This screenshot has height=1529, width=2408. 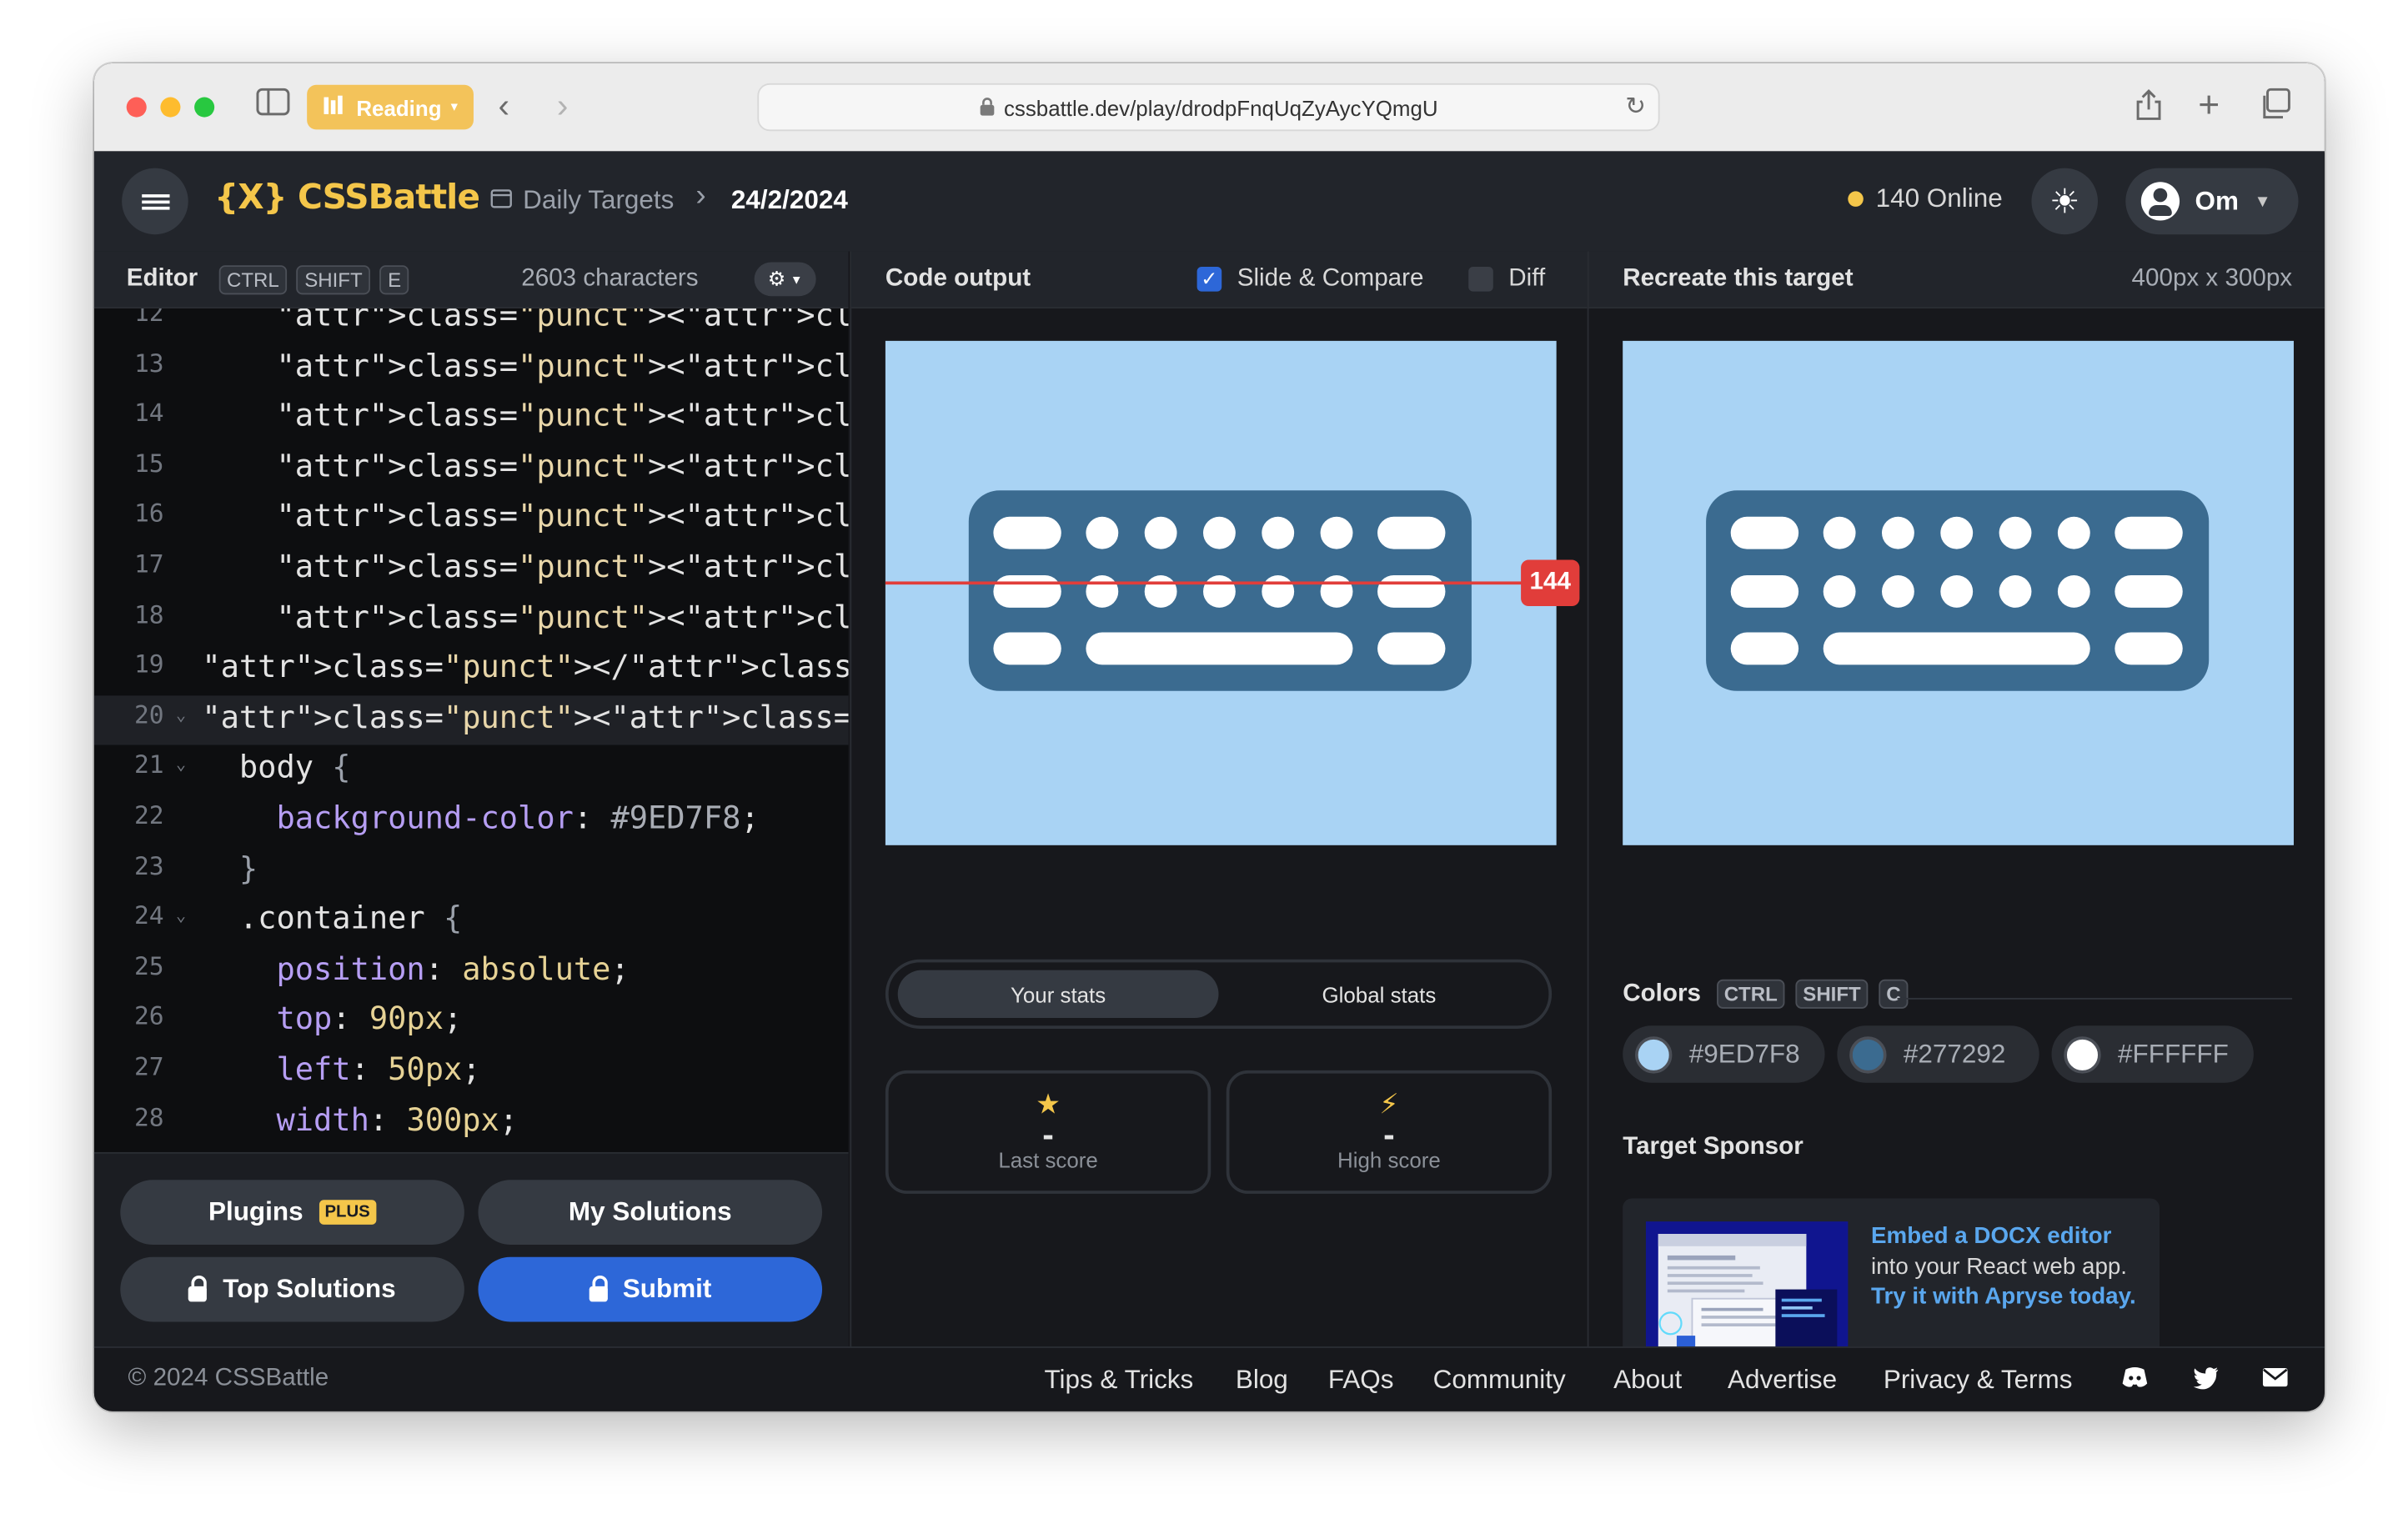 I want to click on code-line: 26 top: 90px;, so click(x=471, y=1021).